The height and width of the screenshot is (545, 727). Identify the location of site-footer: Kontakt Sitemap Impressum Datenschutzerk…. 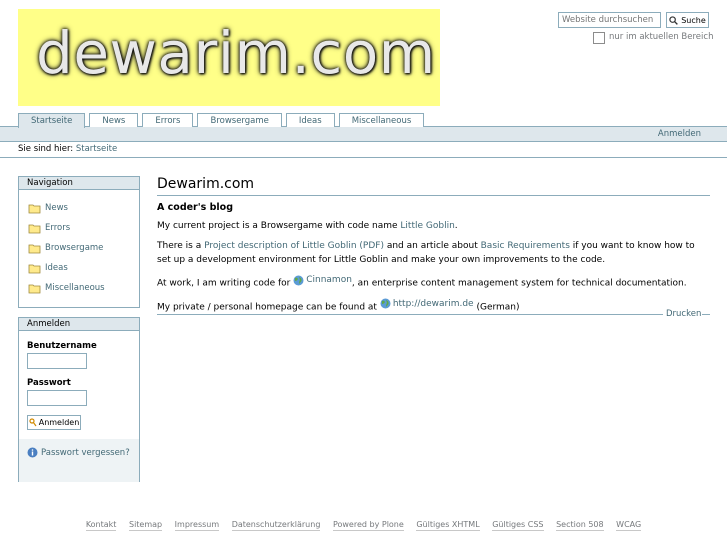
(363, 525).